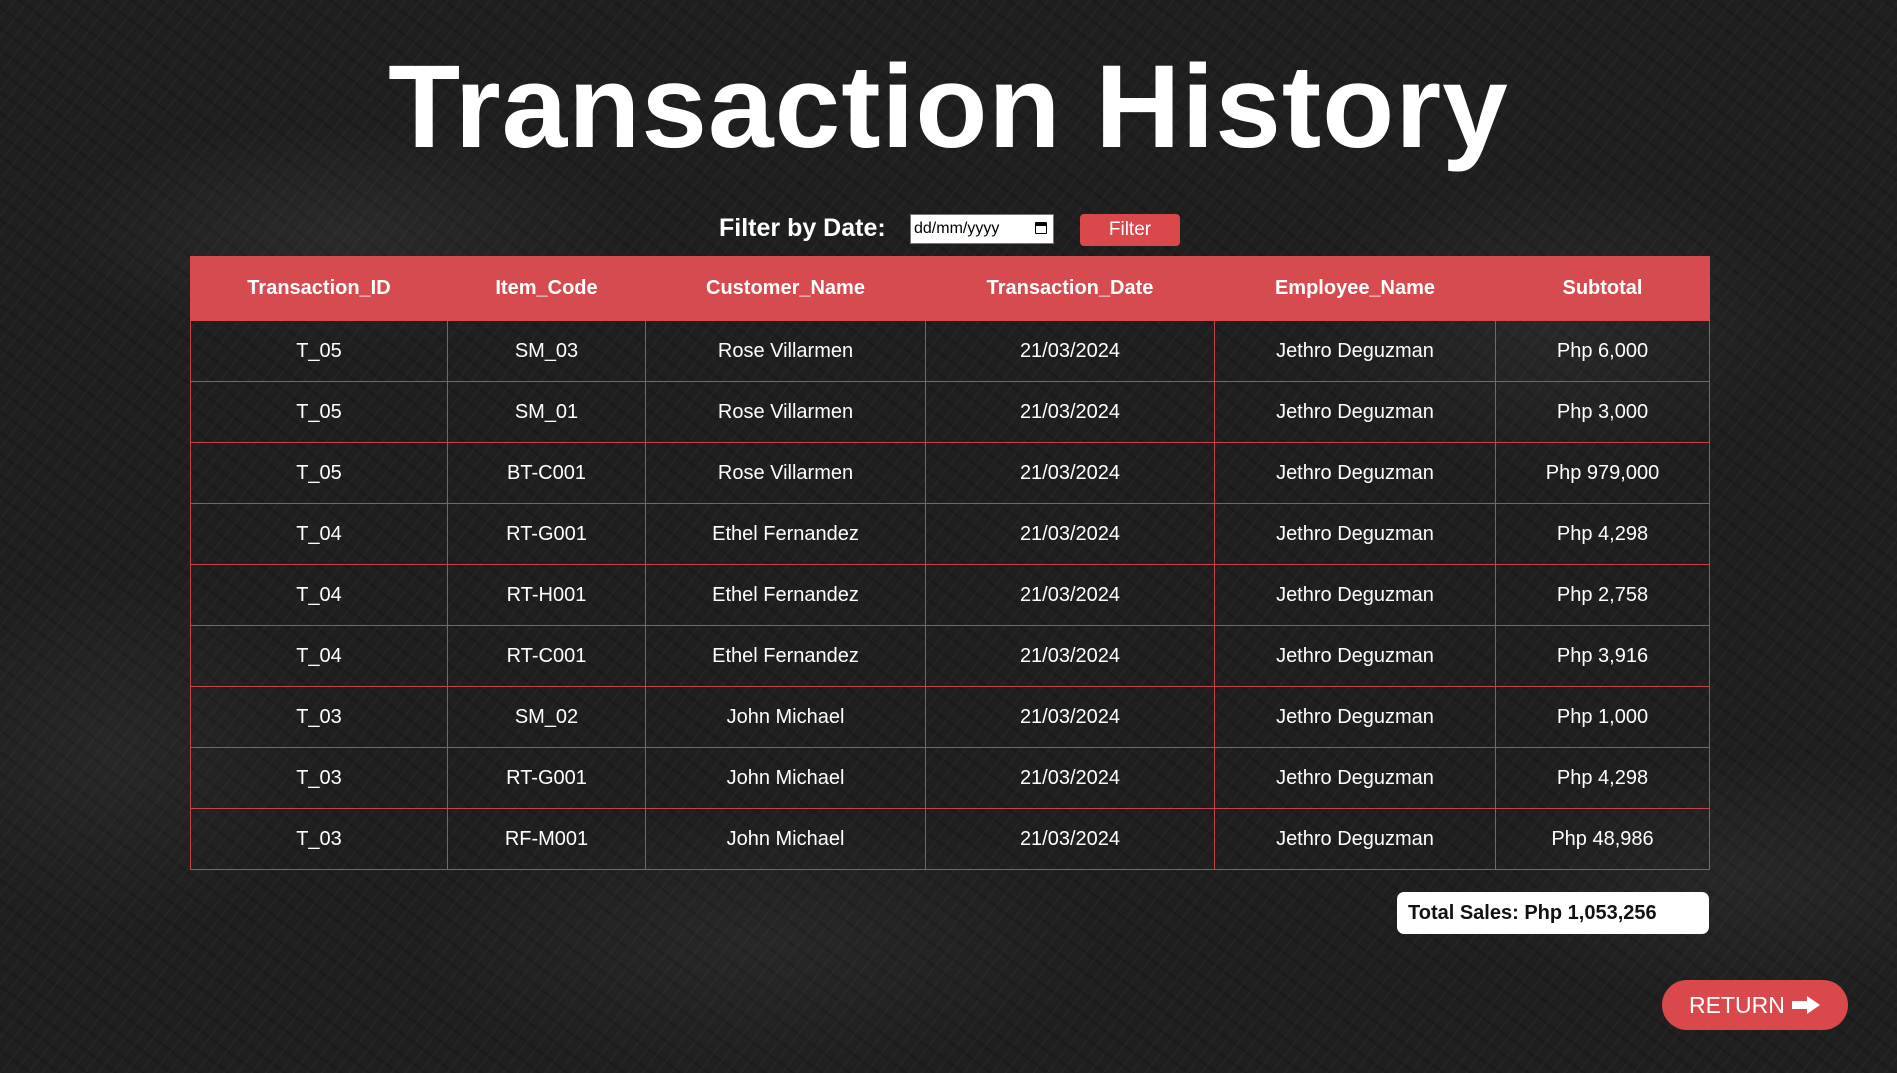  Describe the element at coordinates (1602, 288) in the screenshot. I see `column-header-subtotal: Subtotal` at that location.